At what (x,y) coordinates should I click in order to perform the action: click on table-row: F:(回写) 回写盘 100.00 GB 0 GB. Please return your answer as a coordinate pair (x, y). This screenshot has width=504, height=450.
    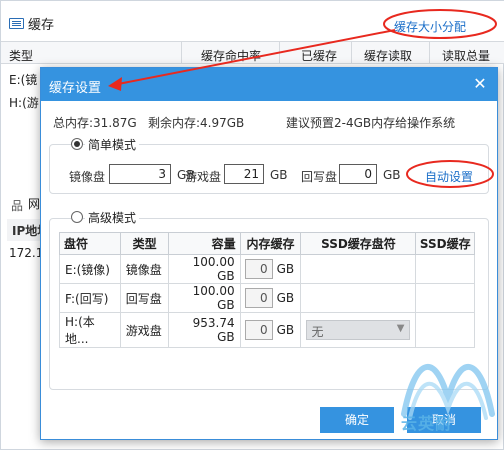
    Looking at the image, I should click on (267, 298).